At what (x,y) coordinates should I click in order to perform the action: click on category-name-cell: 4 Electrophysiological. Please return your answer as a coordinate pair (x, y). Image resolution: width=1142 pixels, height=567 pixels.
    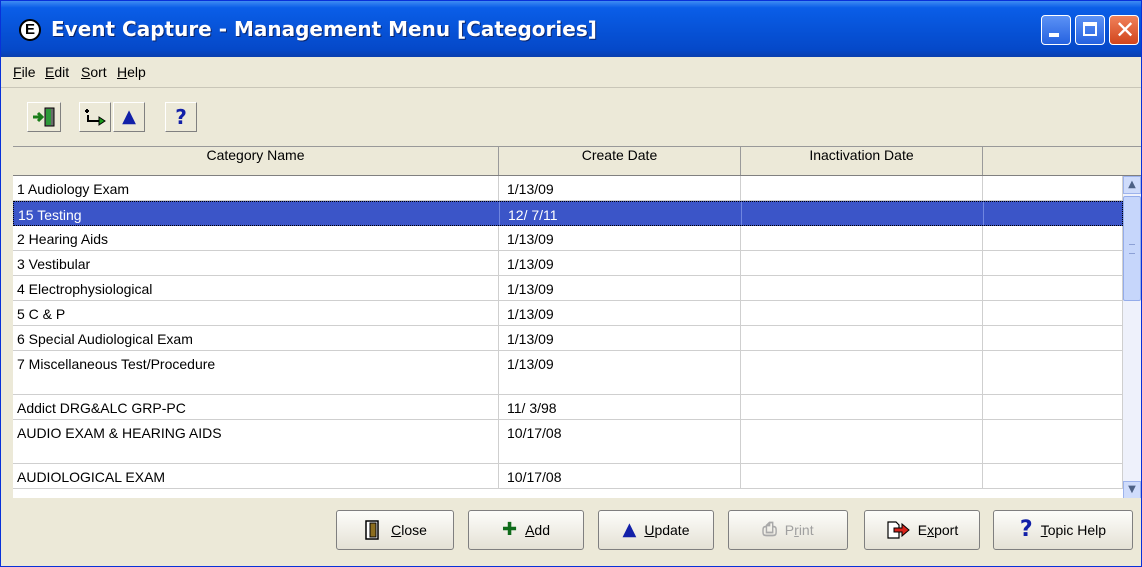
    Looking at the image, I should click on (256, 288).